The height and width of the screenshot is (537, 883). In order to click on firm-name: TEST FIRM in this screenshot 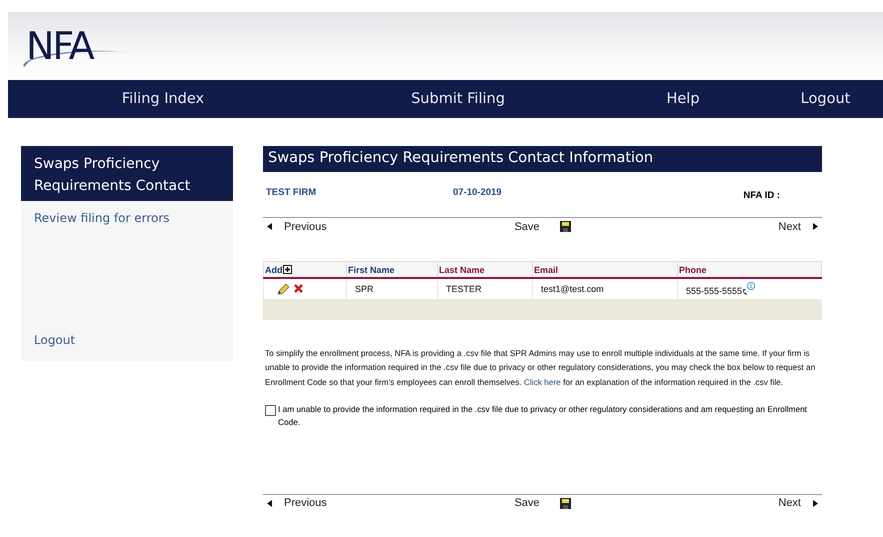, I will do `click(292, 193)`.